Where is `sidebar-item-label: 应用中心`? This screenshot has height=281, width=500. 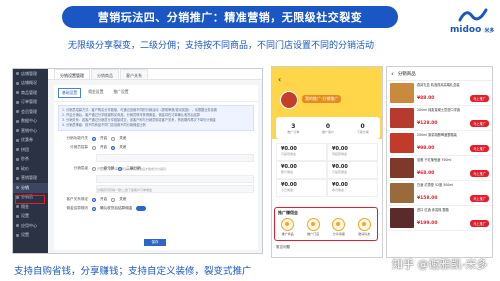
sidebar-item-label: 应用中心 is located at coordinates (29, 225).